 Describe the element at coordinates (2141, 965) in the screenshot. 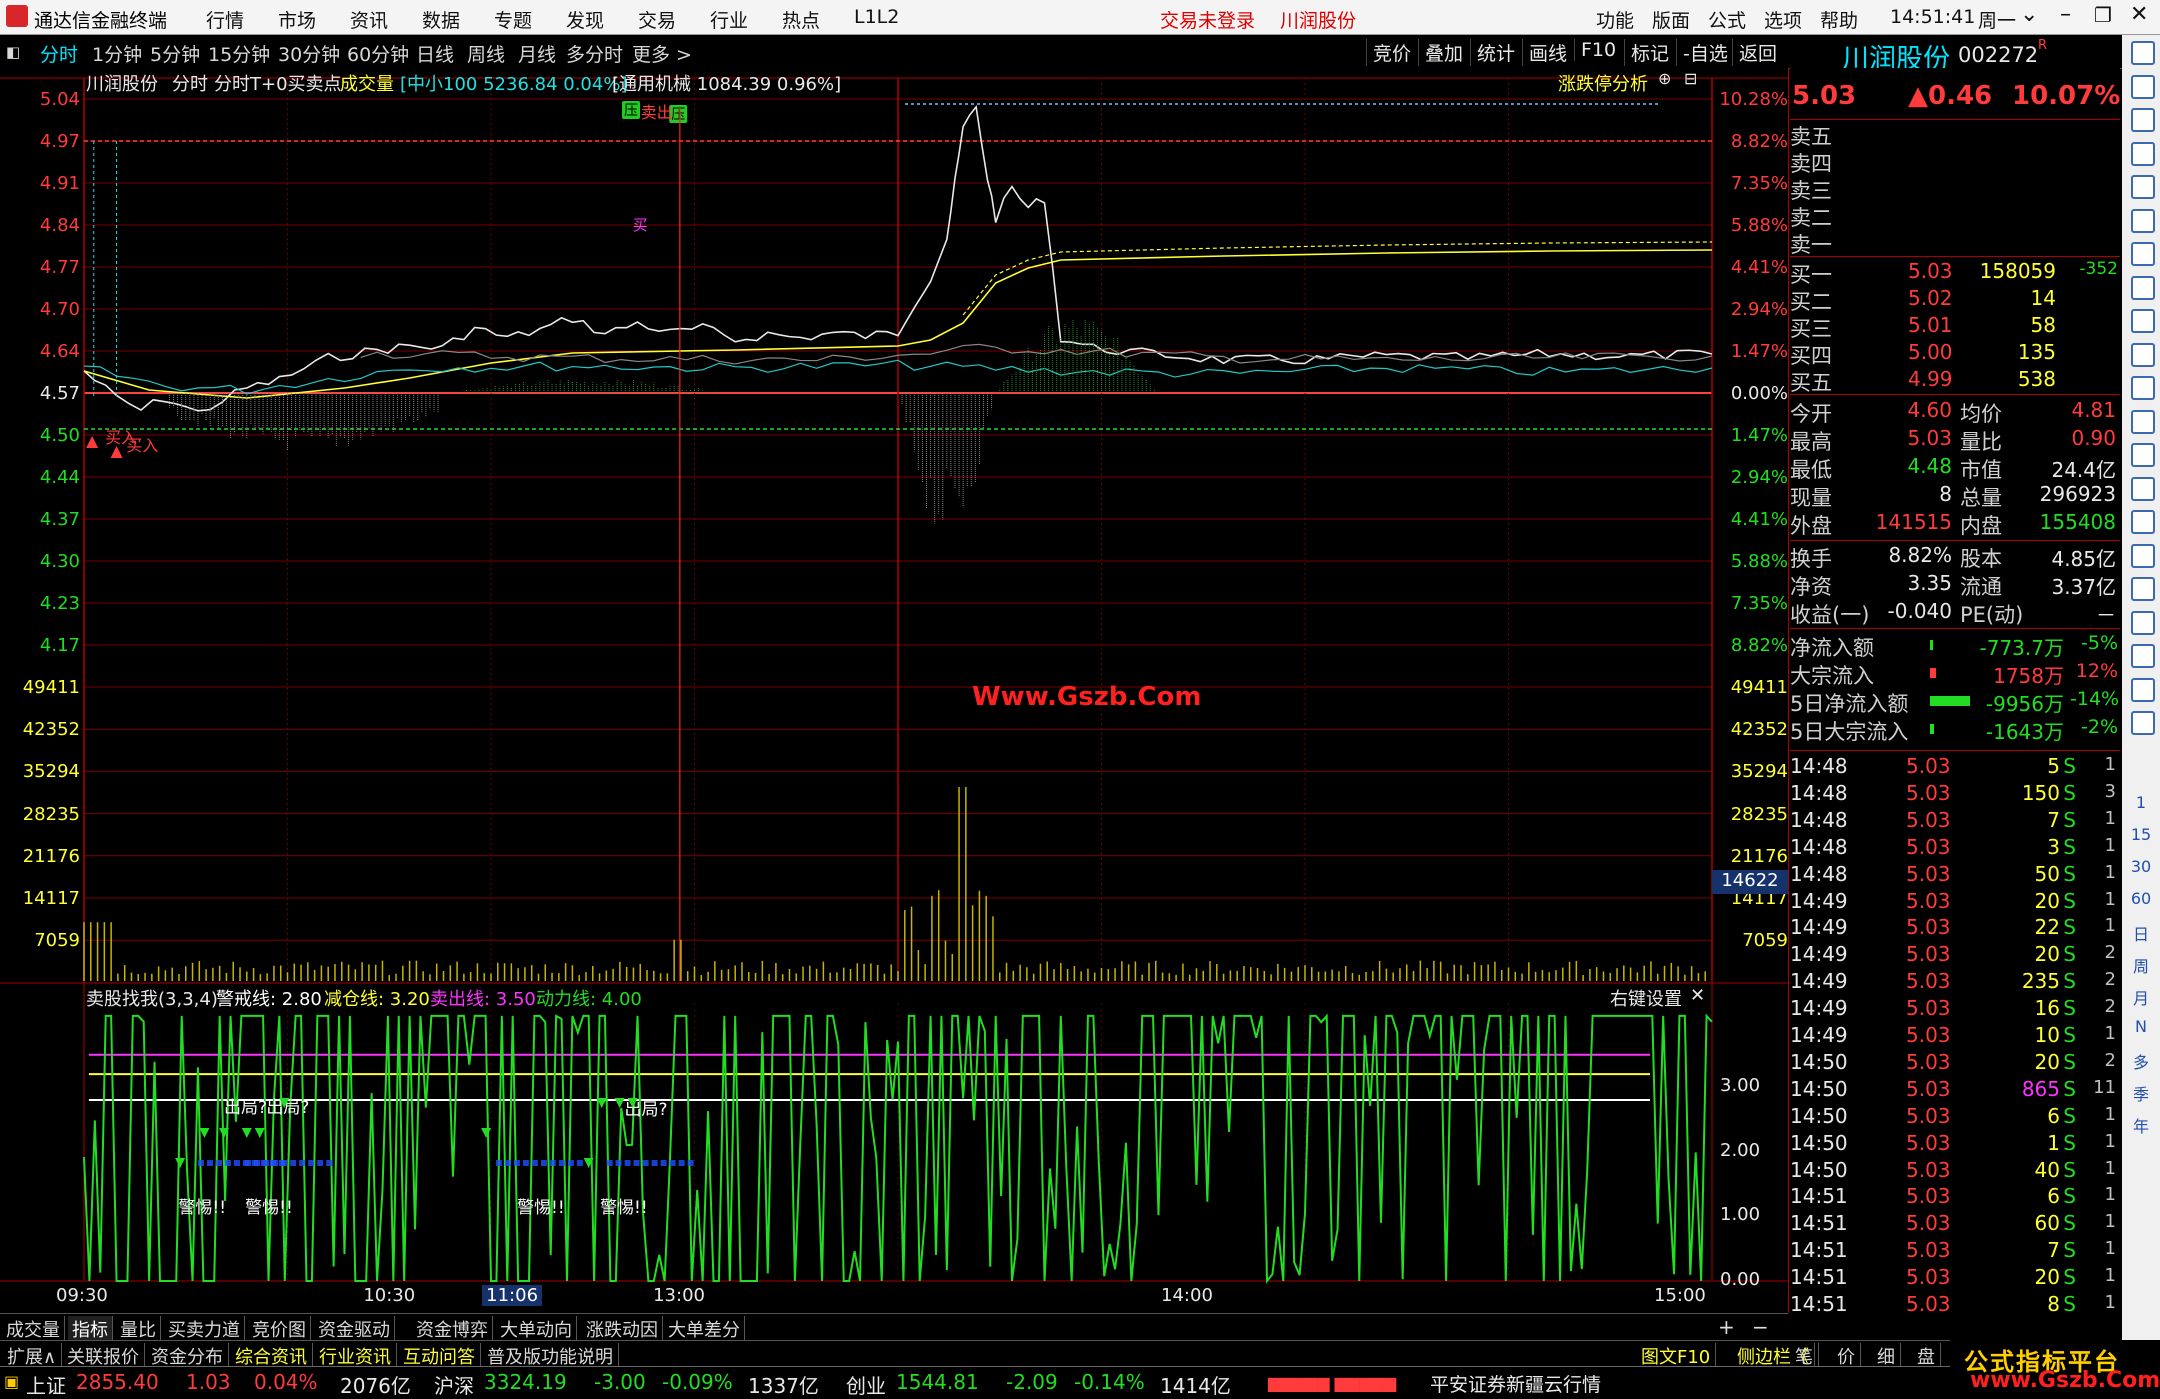

I see `sidebar-period-label: 周` at that location.